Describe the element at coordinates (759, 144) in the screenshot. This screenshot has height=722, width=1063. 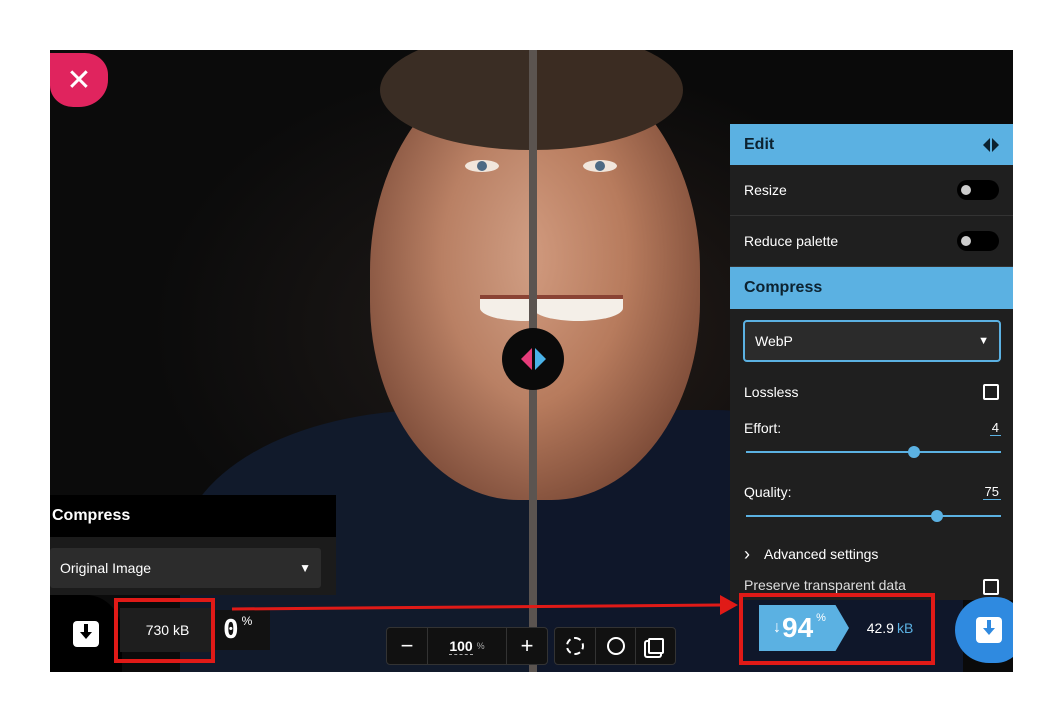
I see `edit-title: Edit` at that location.